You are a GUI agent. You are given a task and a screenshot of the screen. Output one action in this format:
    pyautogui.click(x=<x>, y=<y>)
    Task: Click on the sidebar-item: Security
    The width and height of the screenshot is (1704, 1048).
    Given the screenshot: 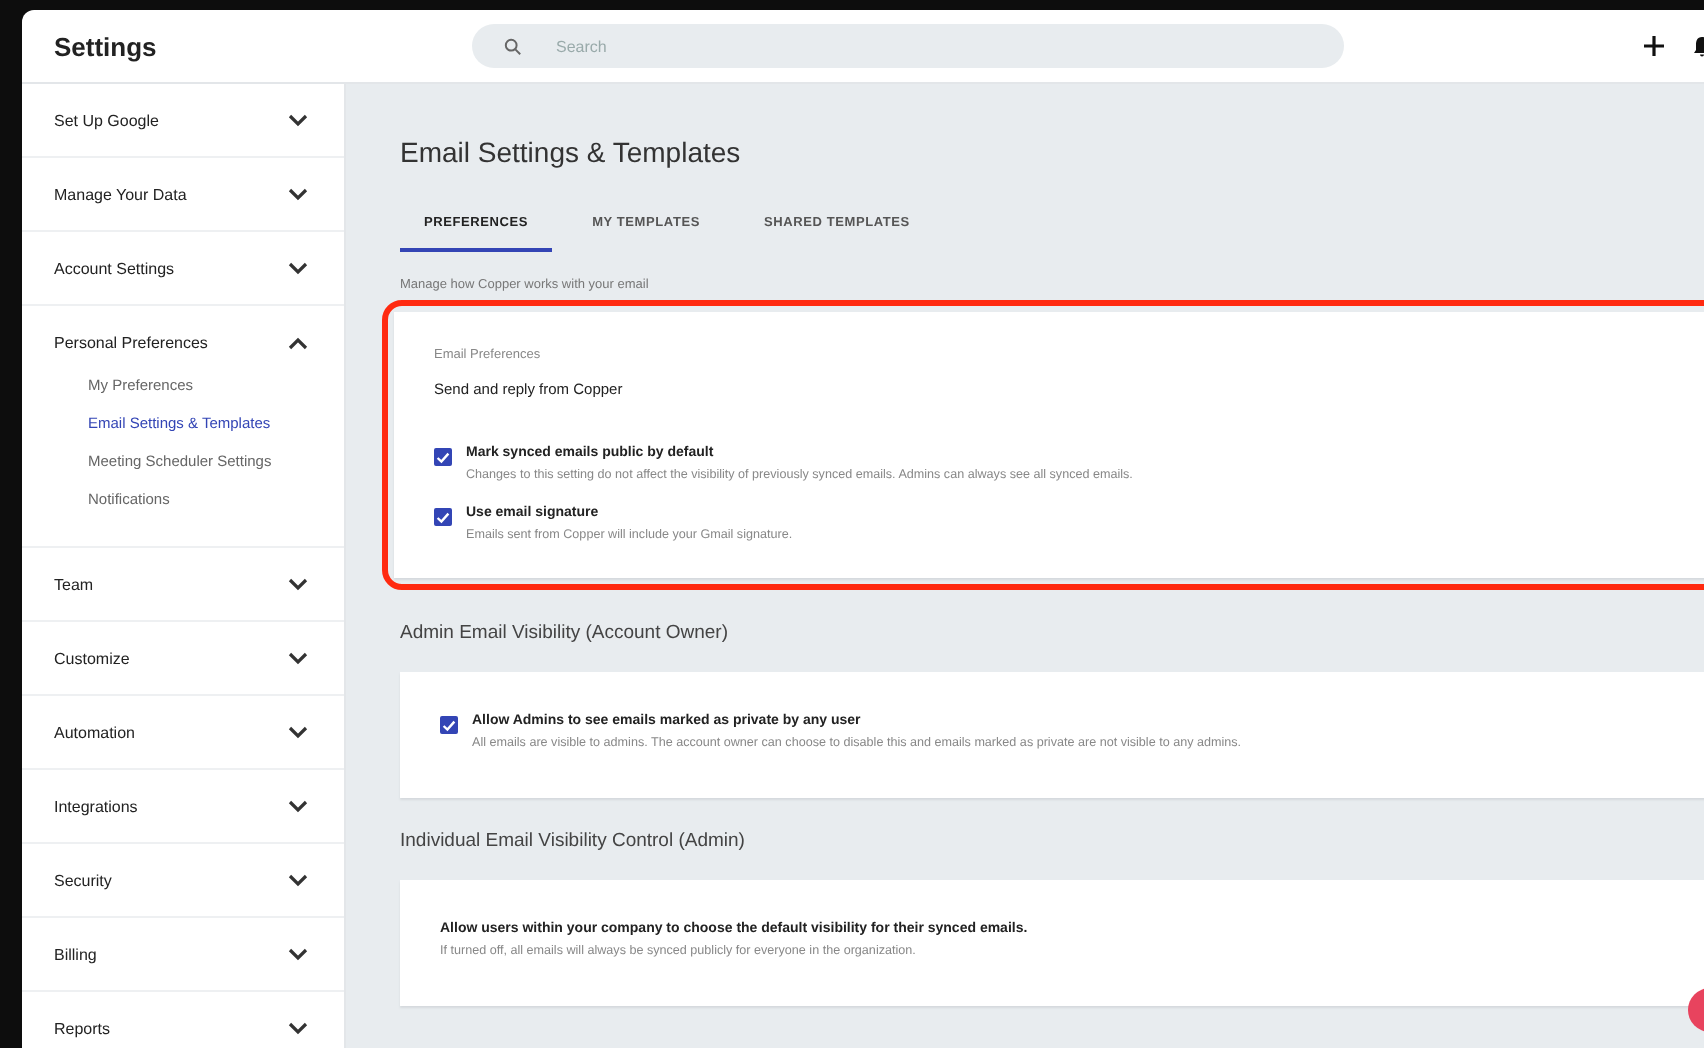 What is the action you would take?
    pyautogui.click(x=183, y=880)
    